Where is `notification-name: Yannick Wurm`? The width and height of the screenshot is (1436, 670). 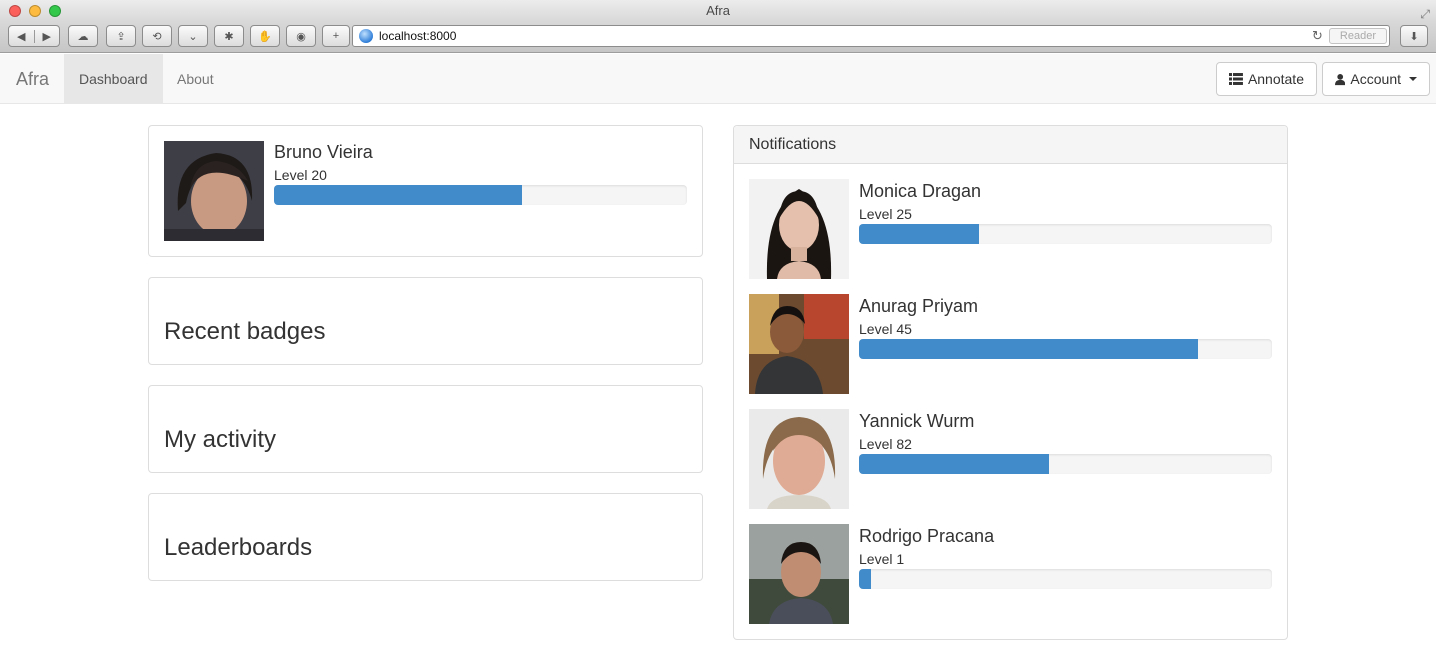 notification-name: Yannick Wurm is located at coordinates (916, 421).